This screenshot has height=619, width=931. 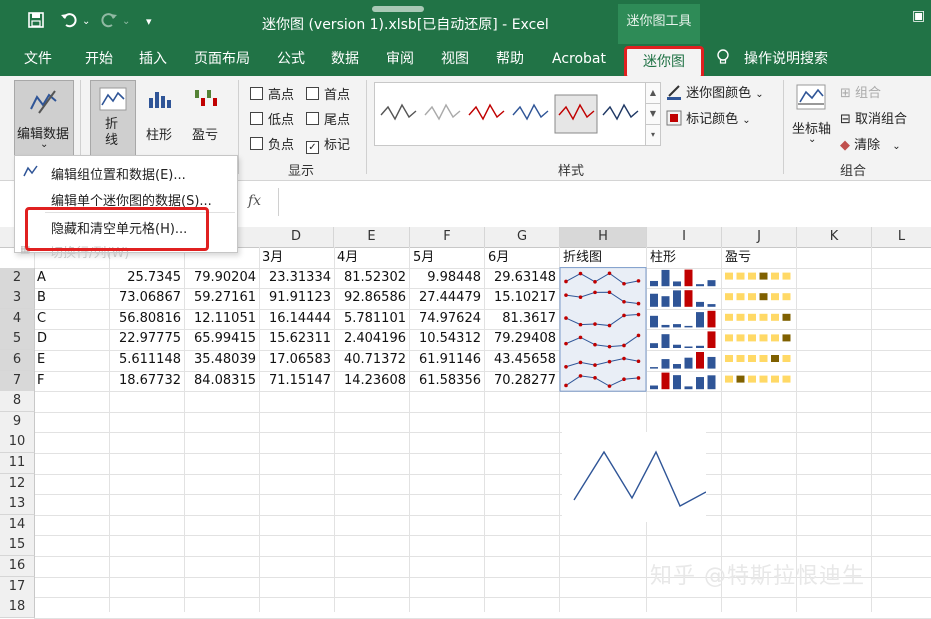 What do you see at coordinates (44, 118) in the screenshot?
I see `edit-data-button: 编辑数据 ⌄` at bounding box center [44, 118].